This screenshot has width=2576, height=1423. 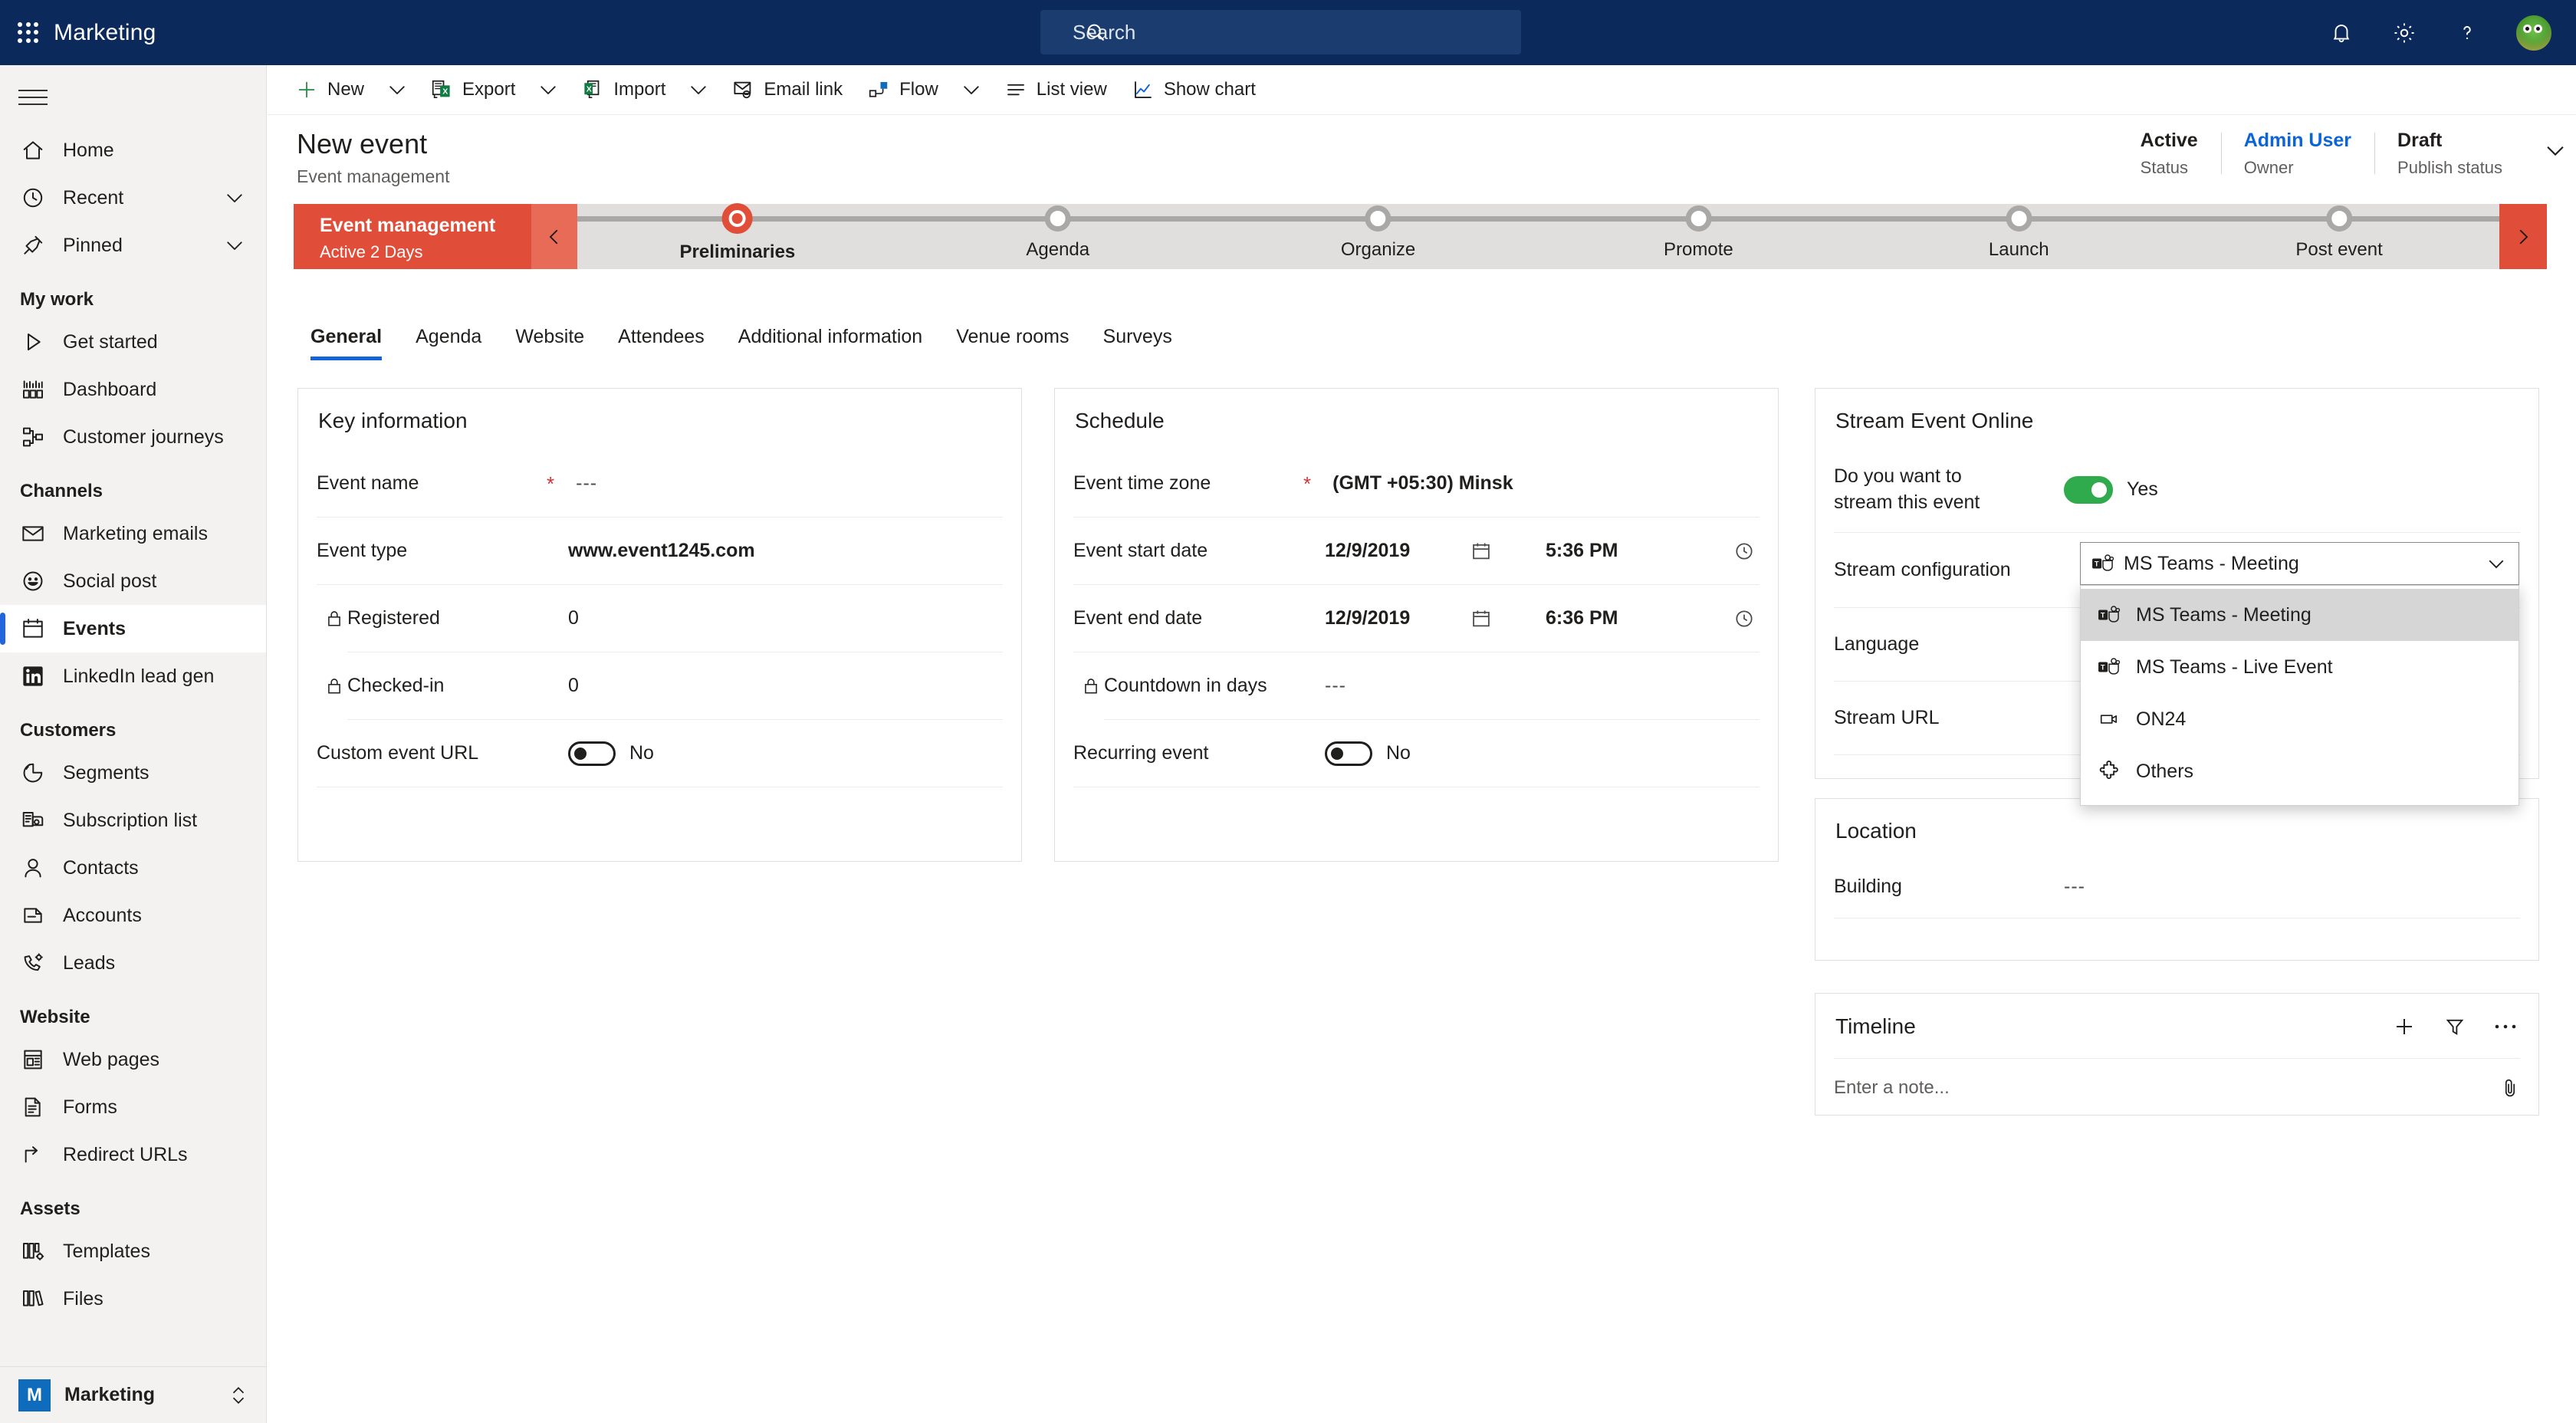 I want to click on sidebar-item-contacts: Contacts, so click(x=133, y=868).